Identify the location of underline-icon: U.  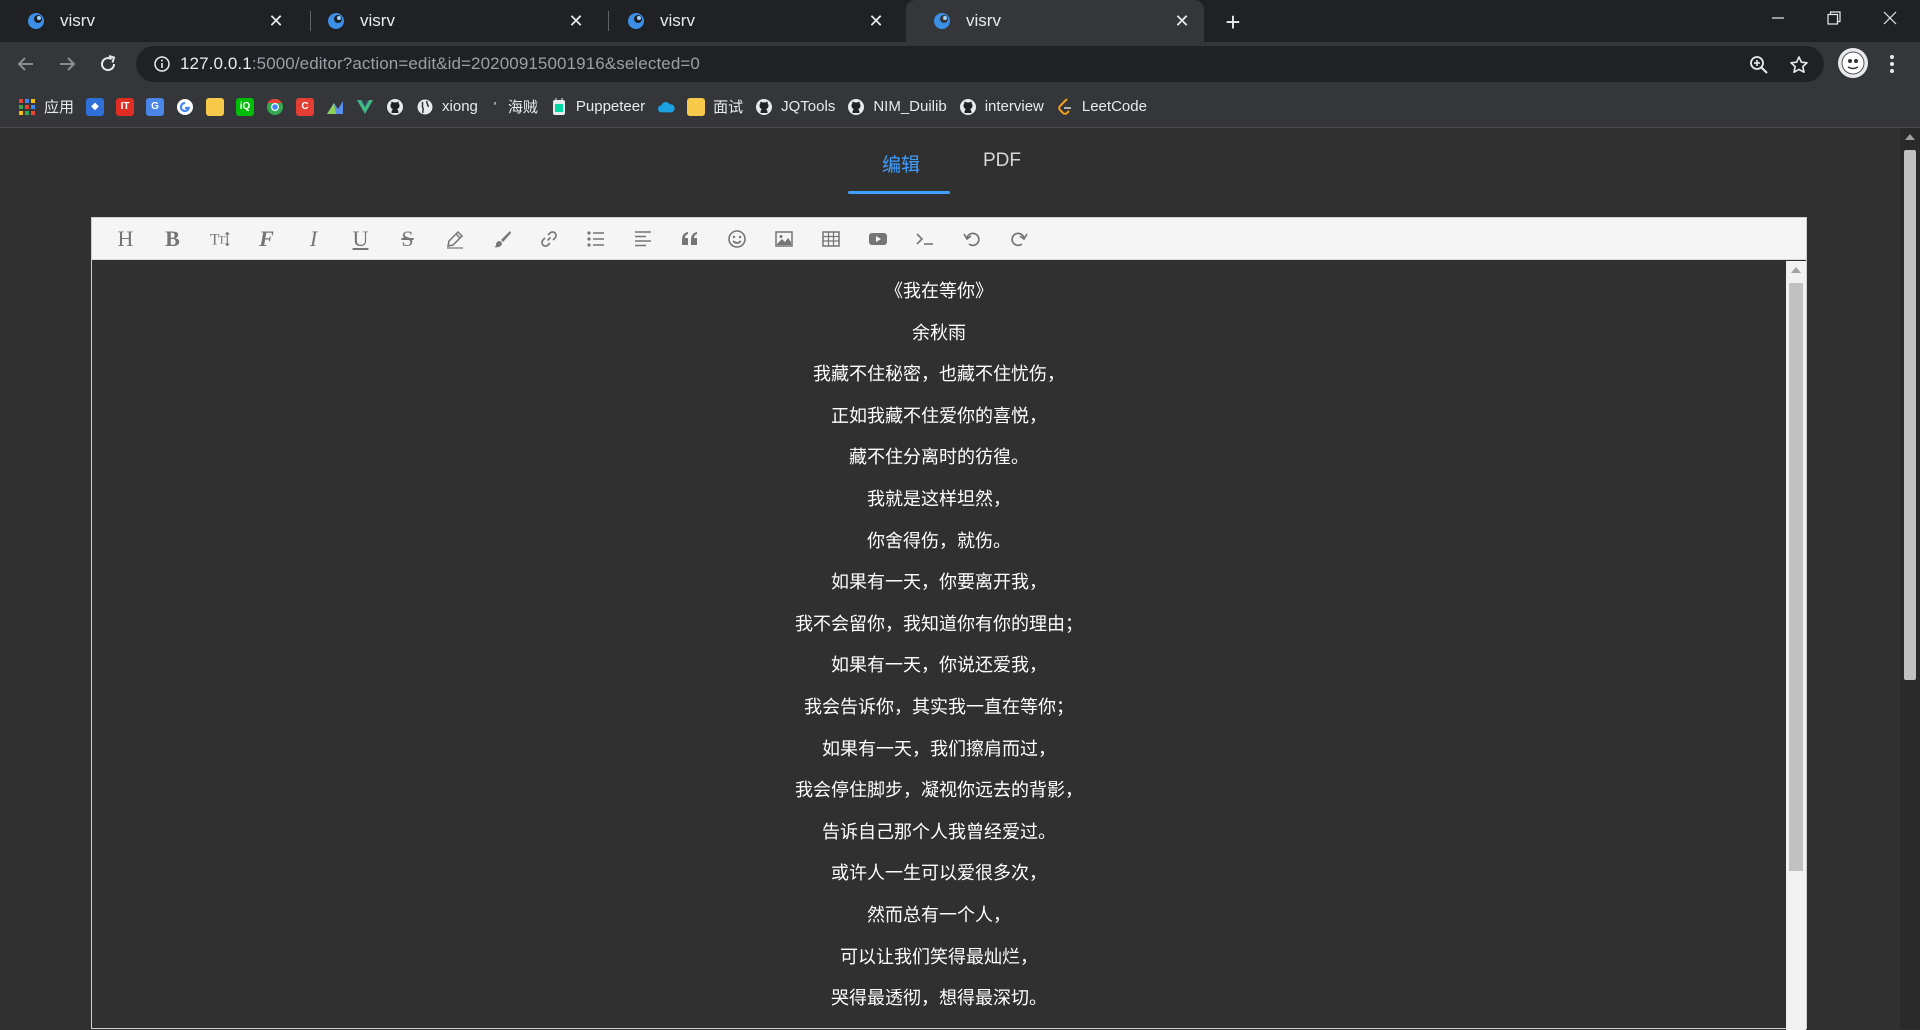
(360, 238).